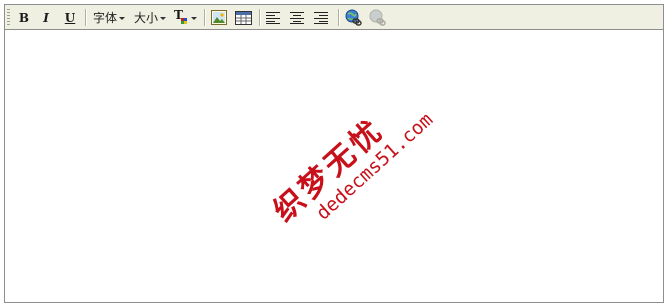 The image size is (668, 307). I want to click on align-right-button, so click(321, 17).